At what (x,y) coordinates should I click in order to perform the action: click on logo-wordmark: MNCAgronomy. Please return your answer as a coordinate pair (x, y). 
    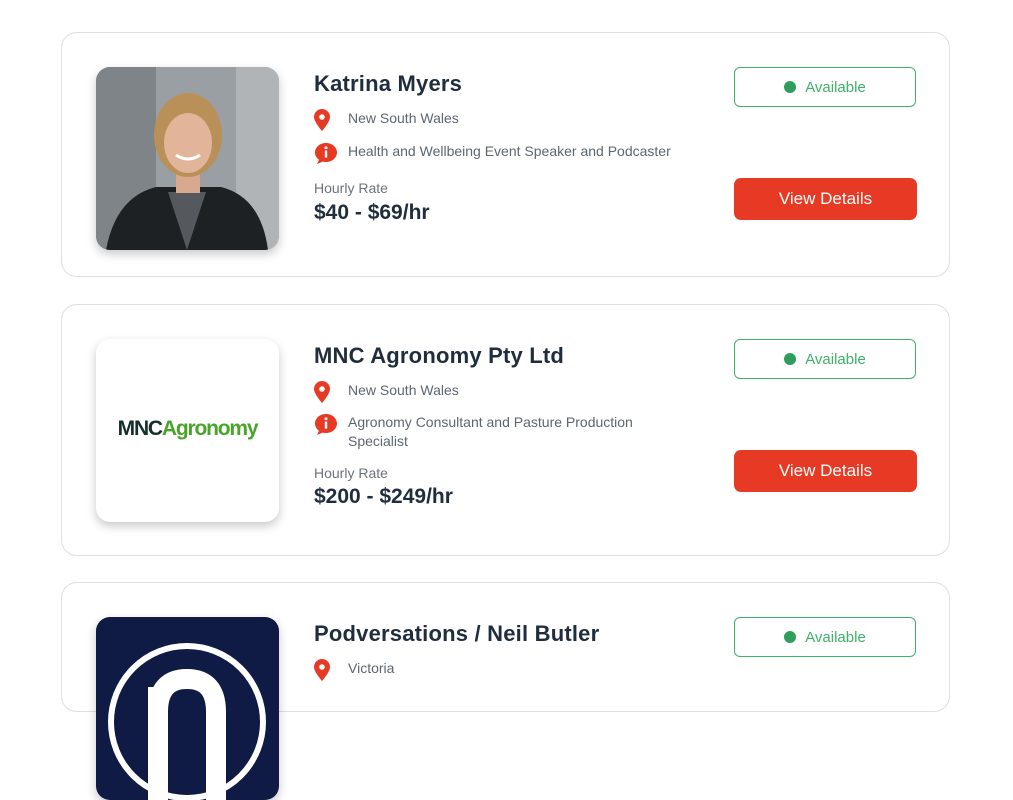
    Looking at the image, I should click on (188, 428).